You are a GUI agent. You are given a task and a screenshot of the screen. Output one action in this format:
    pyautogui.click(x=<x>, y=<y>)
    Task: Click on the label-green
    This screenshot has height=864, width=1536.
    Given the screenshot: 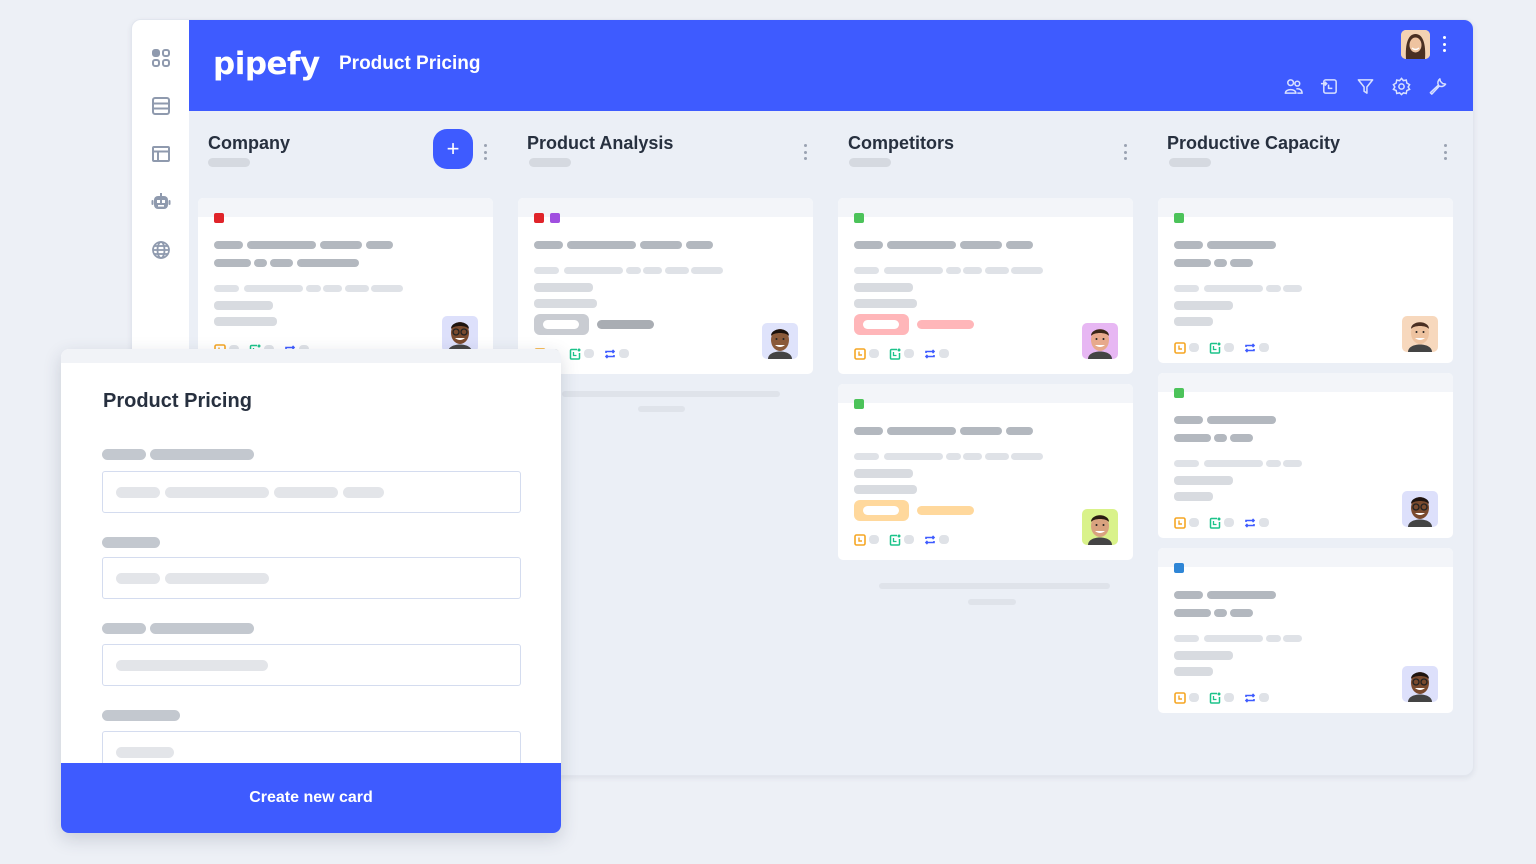 What is the action you would take?
    pyautogui.click(x=859, y=218)
    